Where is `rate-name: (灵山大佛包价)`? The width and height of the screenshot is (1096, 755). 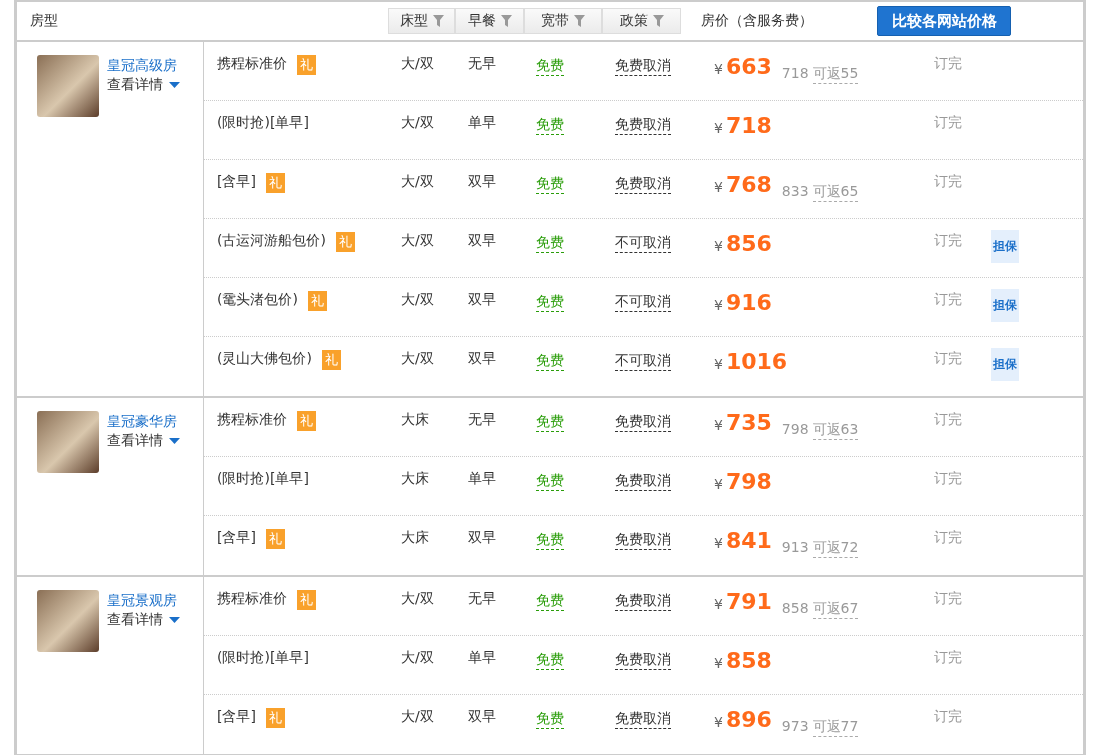
rate-name: (灵山大佛包价) is located at coordinates (264, 359).